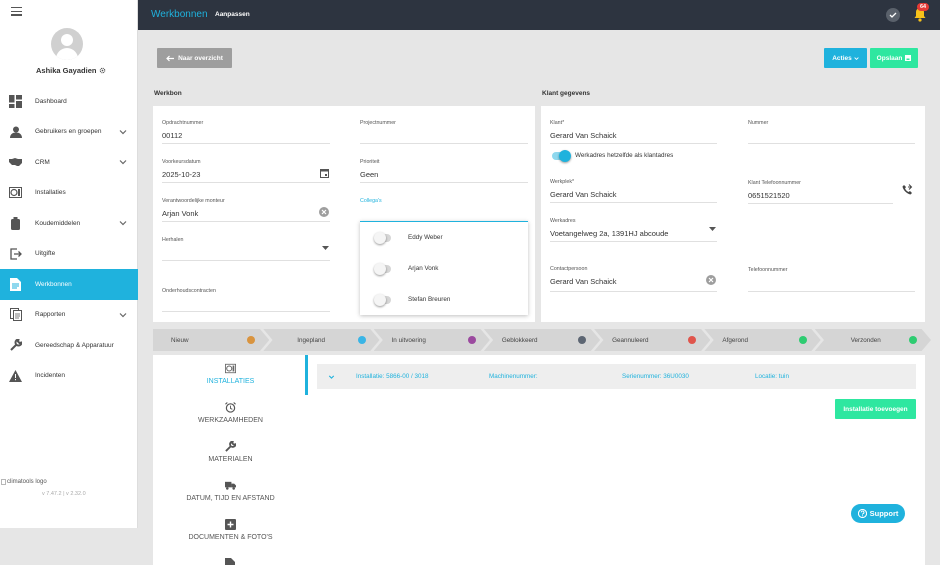 Image resolution: width=940 pixels, height=565 pixels. What do you see at coordinates (246, 132) in the screenshot?
I see `opdrachtnummer-field: Opdrachtnummer 00112` at bounding box center [246, 132].